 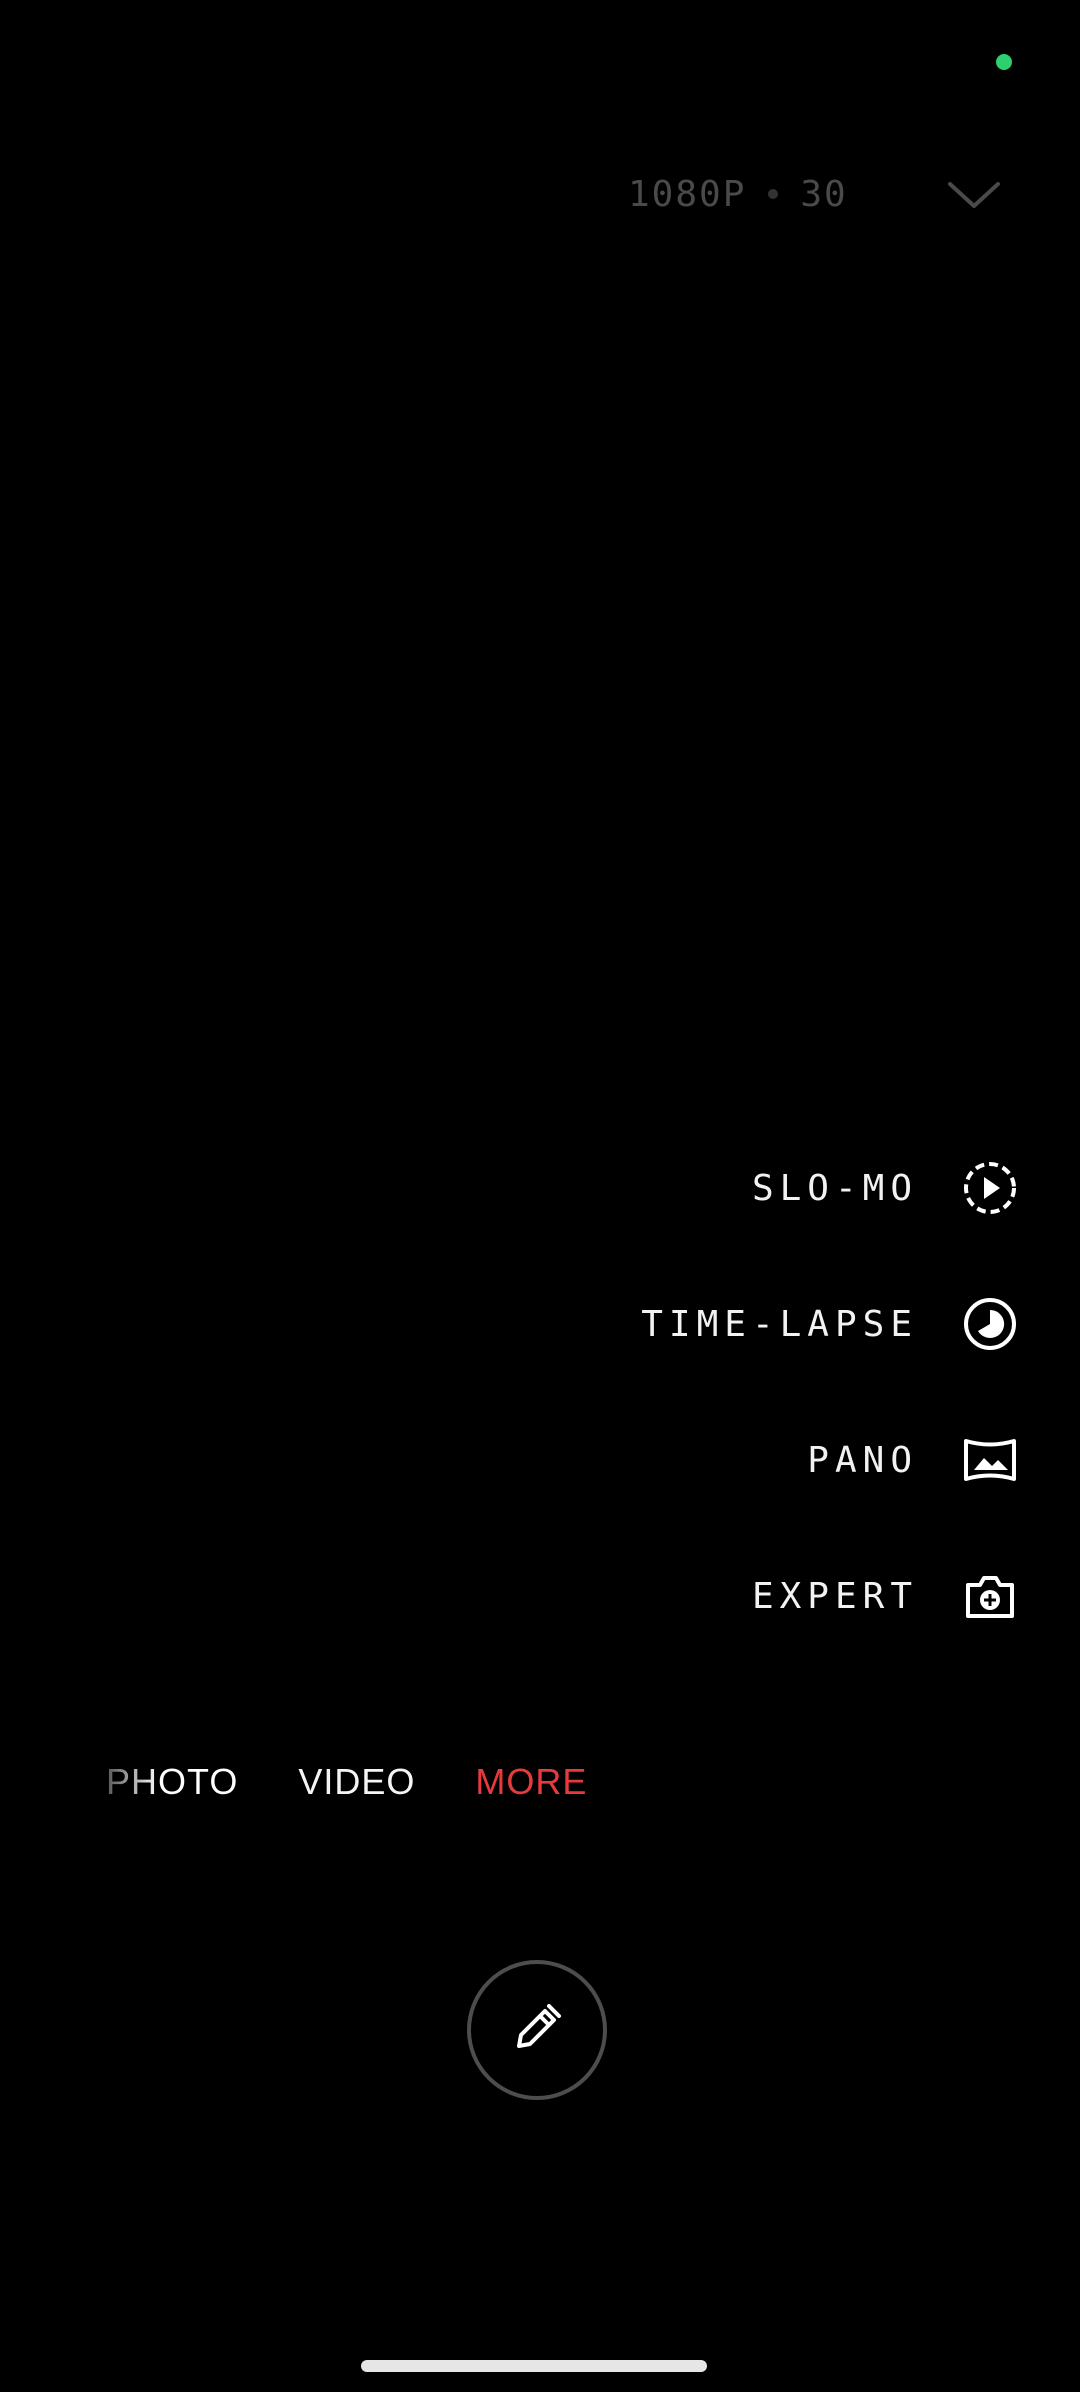 I want to click on expert-camera-icon, so click(x=990, y=1596).